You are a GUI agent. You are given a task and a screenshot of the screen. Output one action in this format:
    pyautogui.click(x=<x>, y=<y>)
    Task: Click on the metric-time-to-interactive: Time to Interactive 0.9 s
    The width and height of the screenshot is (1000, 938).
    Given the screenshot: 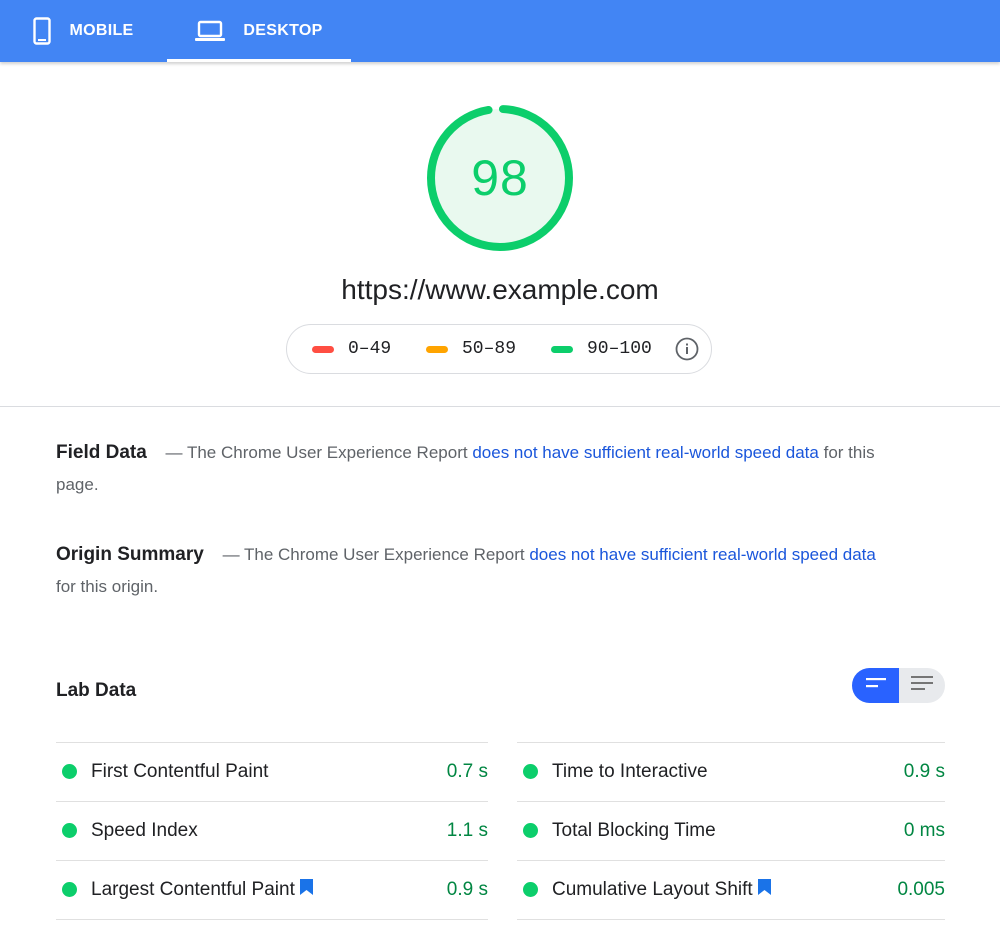 What is the action you would take?
    pyautogui.click(x=731, y=771)
    